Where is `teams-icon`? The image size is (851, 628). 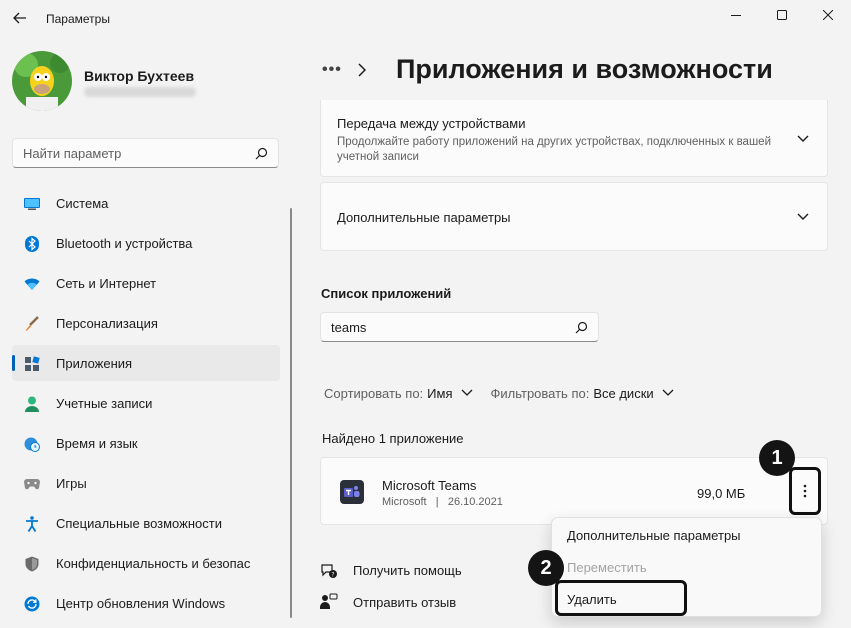
teams-icon is located at coordinates (352, 492).